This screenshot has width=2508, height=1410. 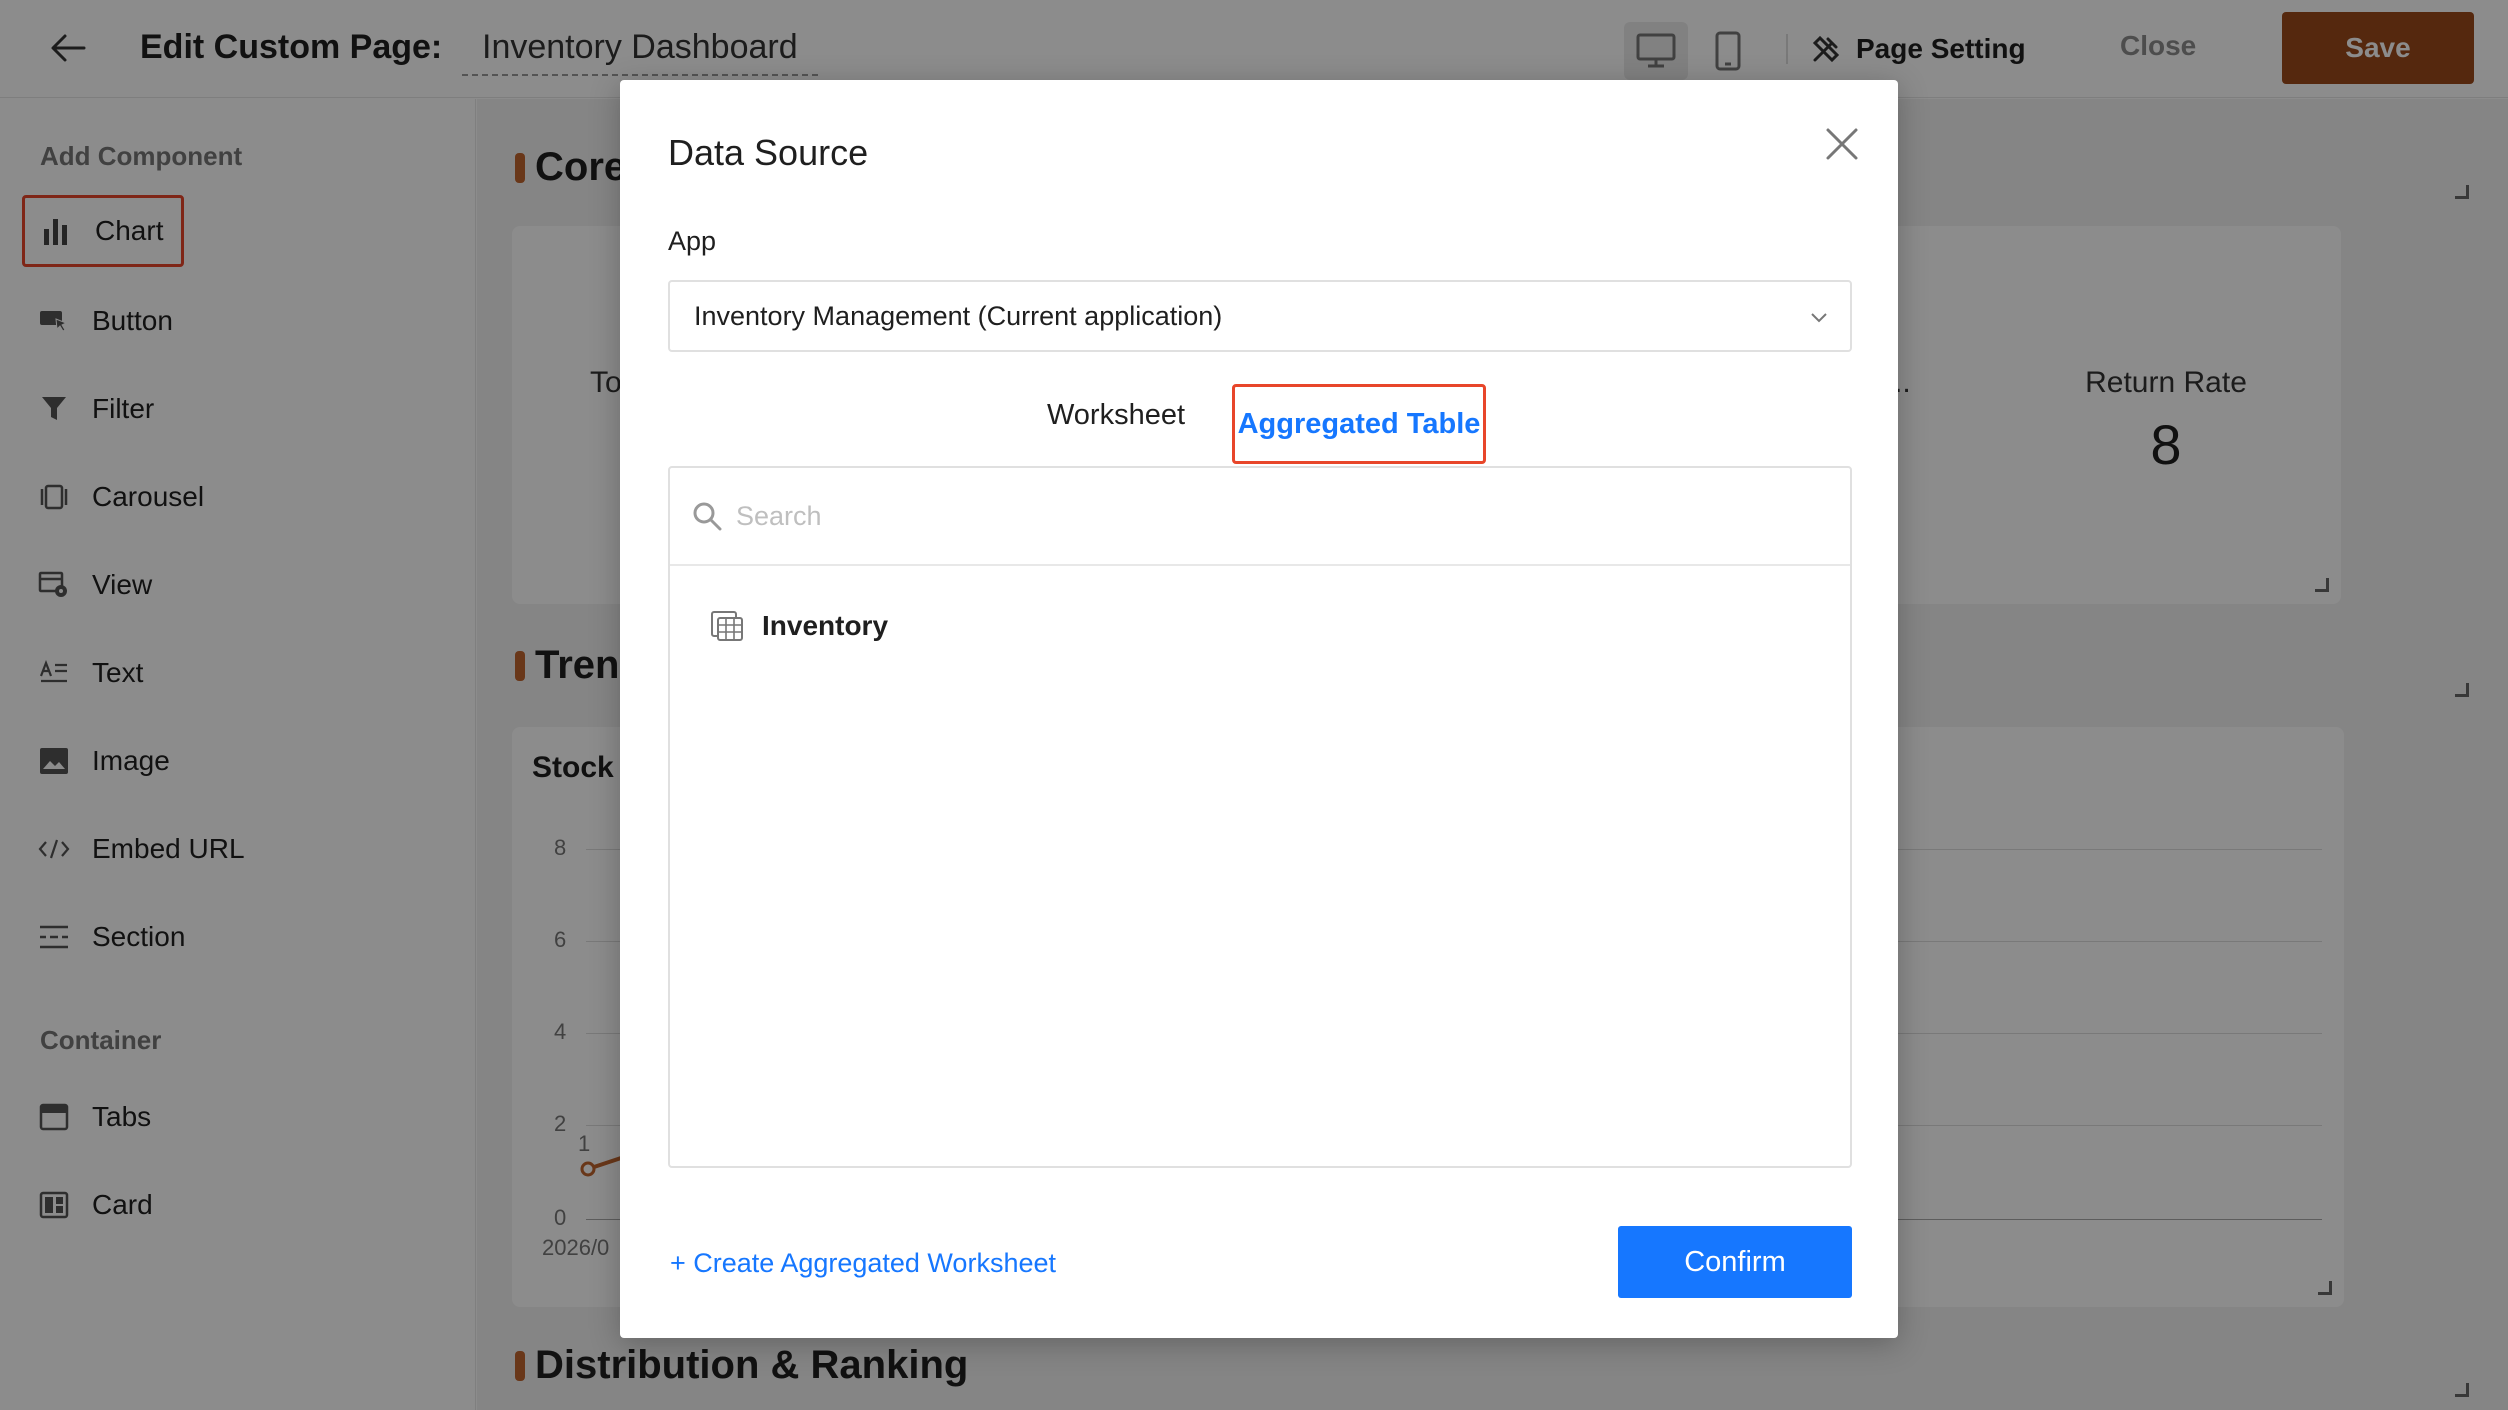 I want to click on create-aggregated-worksheet-link: + Create Aggregated Worksheet, so click(x=863, y=1263).